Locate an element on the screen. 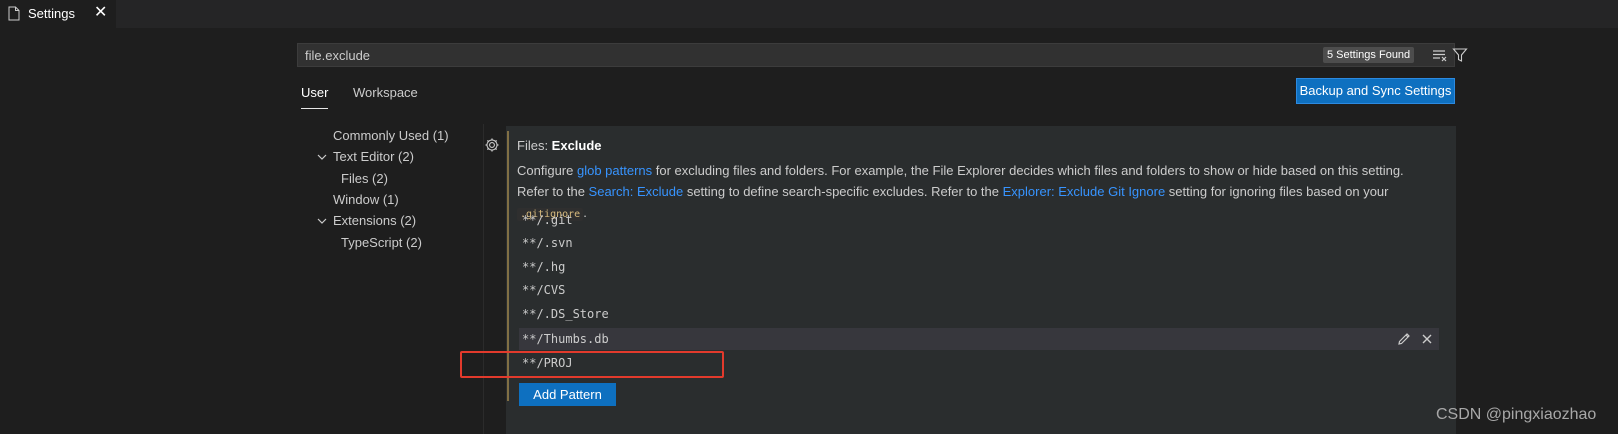 Image resolution: width=1618 pixels, height=434 pixels. desc-text: setting for ignoring files based on your is located at coordinates (1277, 191).